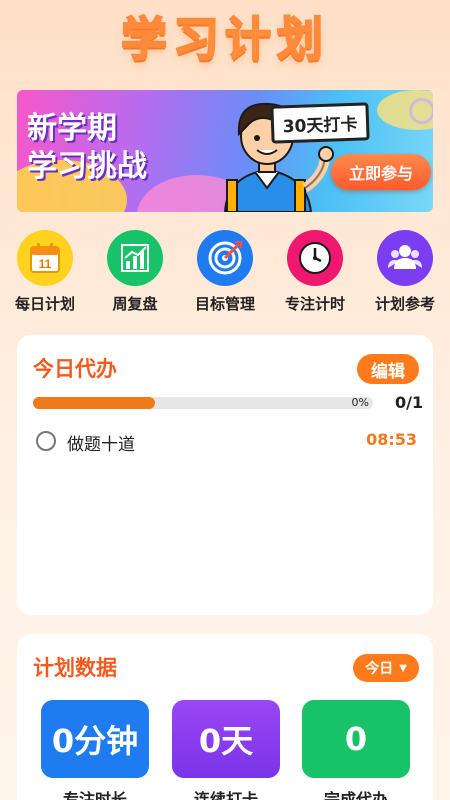  I want to click on calendar-day: 11, so click(45, 264).